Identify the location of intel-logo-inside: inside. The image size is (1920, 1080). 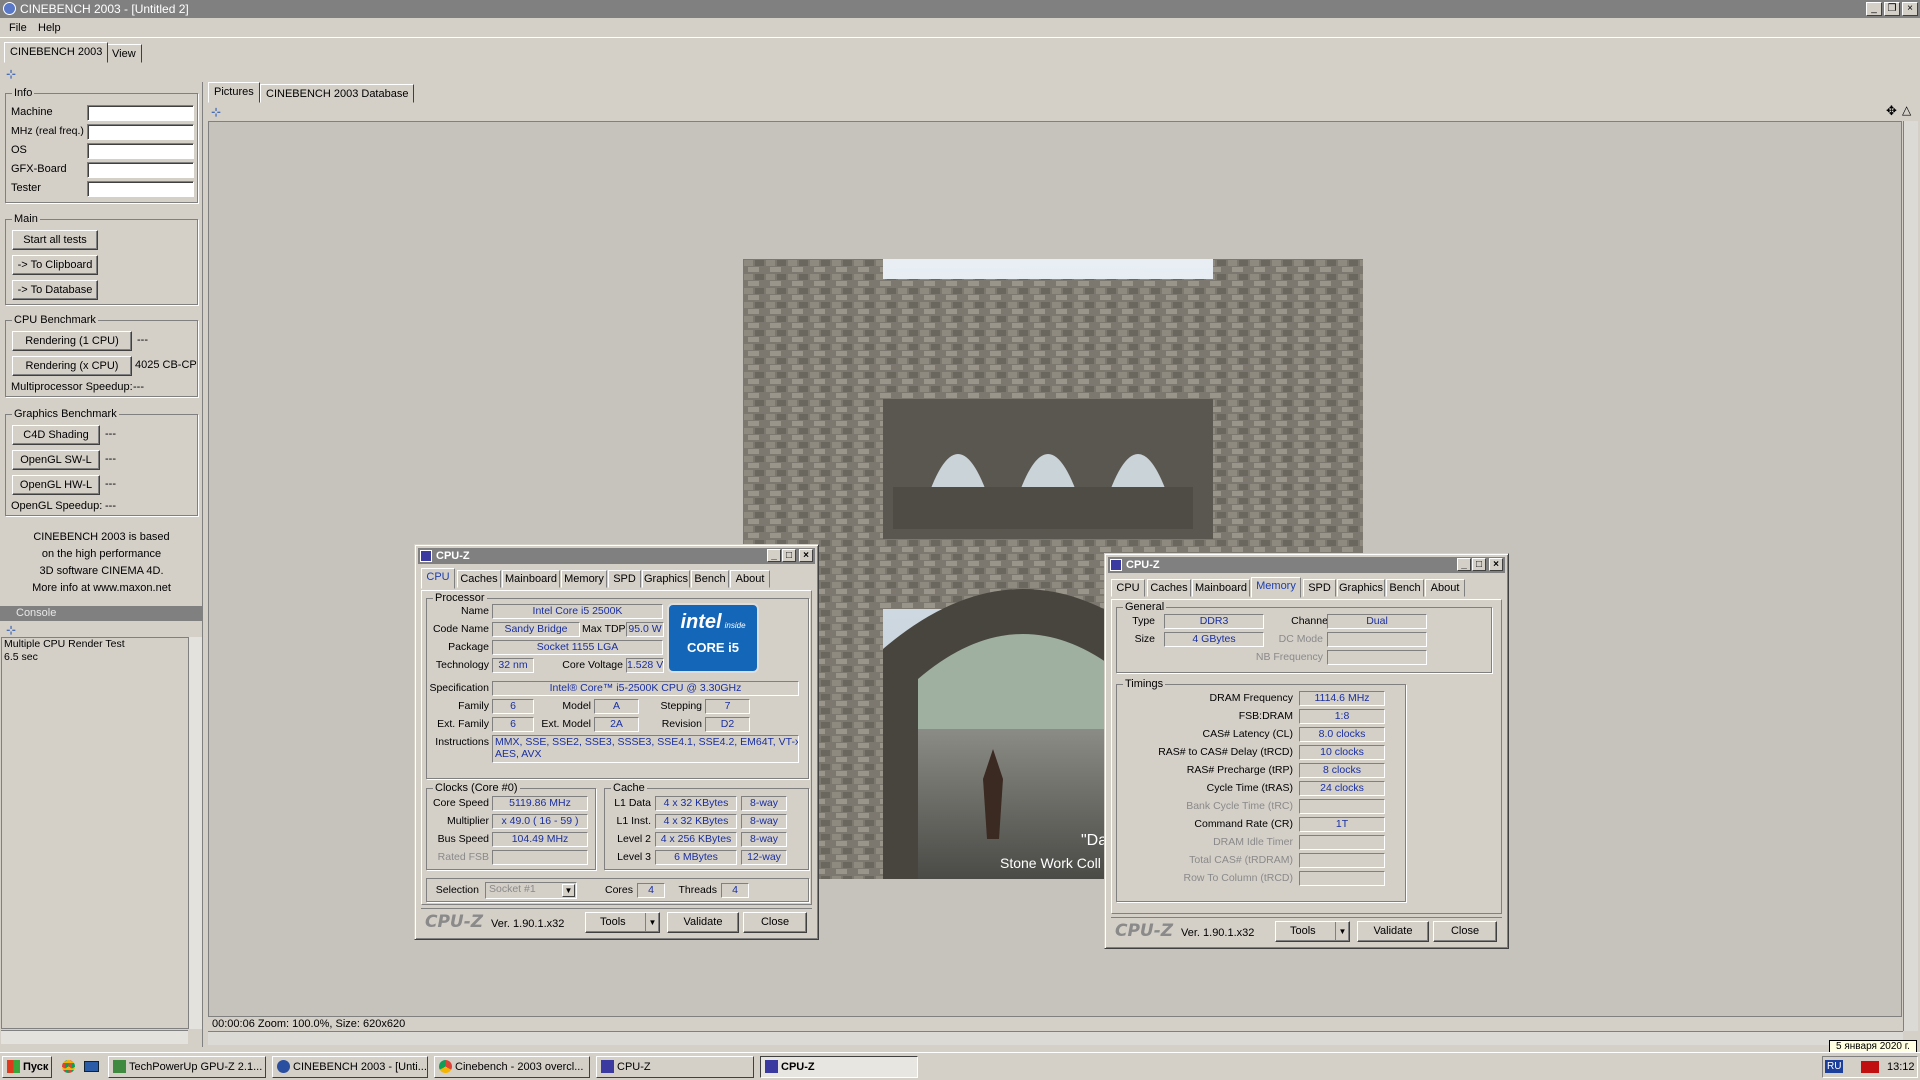
(735, 625).